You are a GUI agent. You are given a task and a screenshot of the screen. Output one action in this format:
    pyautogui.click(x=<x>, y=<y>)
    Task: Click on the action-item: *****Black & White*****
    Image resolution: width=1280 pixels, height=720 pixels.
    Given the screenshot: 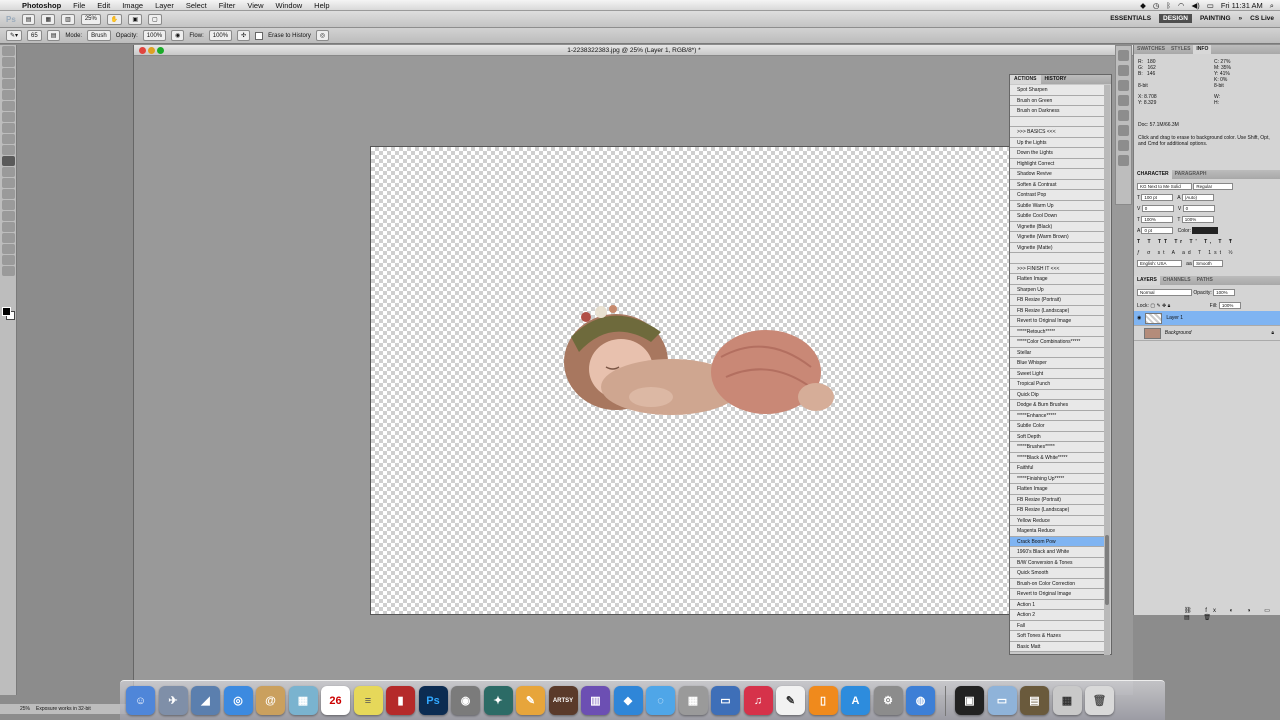 What is the action you would take?
    pyautogui.click(x=1057, y=457)
    